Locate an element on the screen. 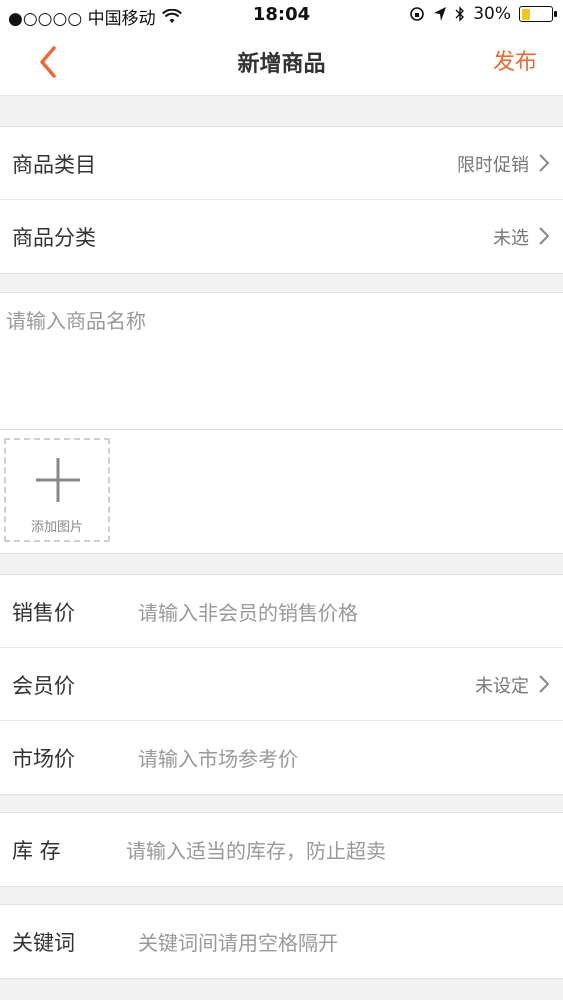  sale-price-input: 请输入非会员的销售价格 is located at coordinates (248, 611).